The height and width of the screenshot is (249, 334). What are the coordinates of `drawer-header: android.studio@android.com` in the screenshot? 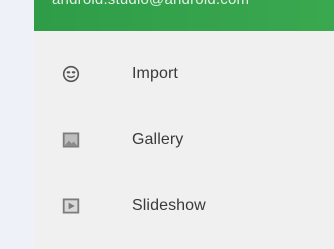 It's located at (184, 15).